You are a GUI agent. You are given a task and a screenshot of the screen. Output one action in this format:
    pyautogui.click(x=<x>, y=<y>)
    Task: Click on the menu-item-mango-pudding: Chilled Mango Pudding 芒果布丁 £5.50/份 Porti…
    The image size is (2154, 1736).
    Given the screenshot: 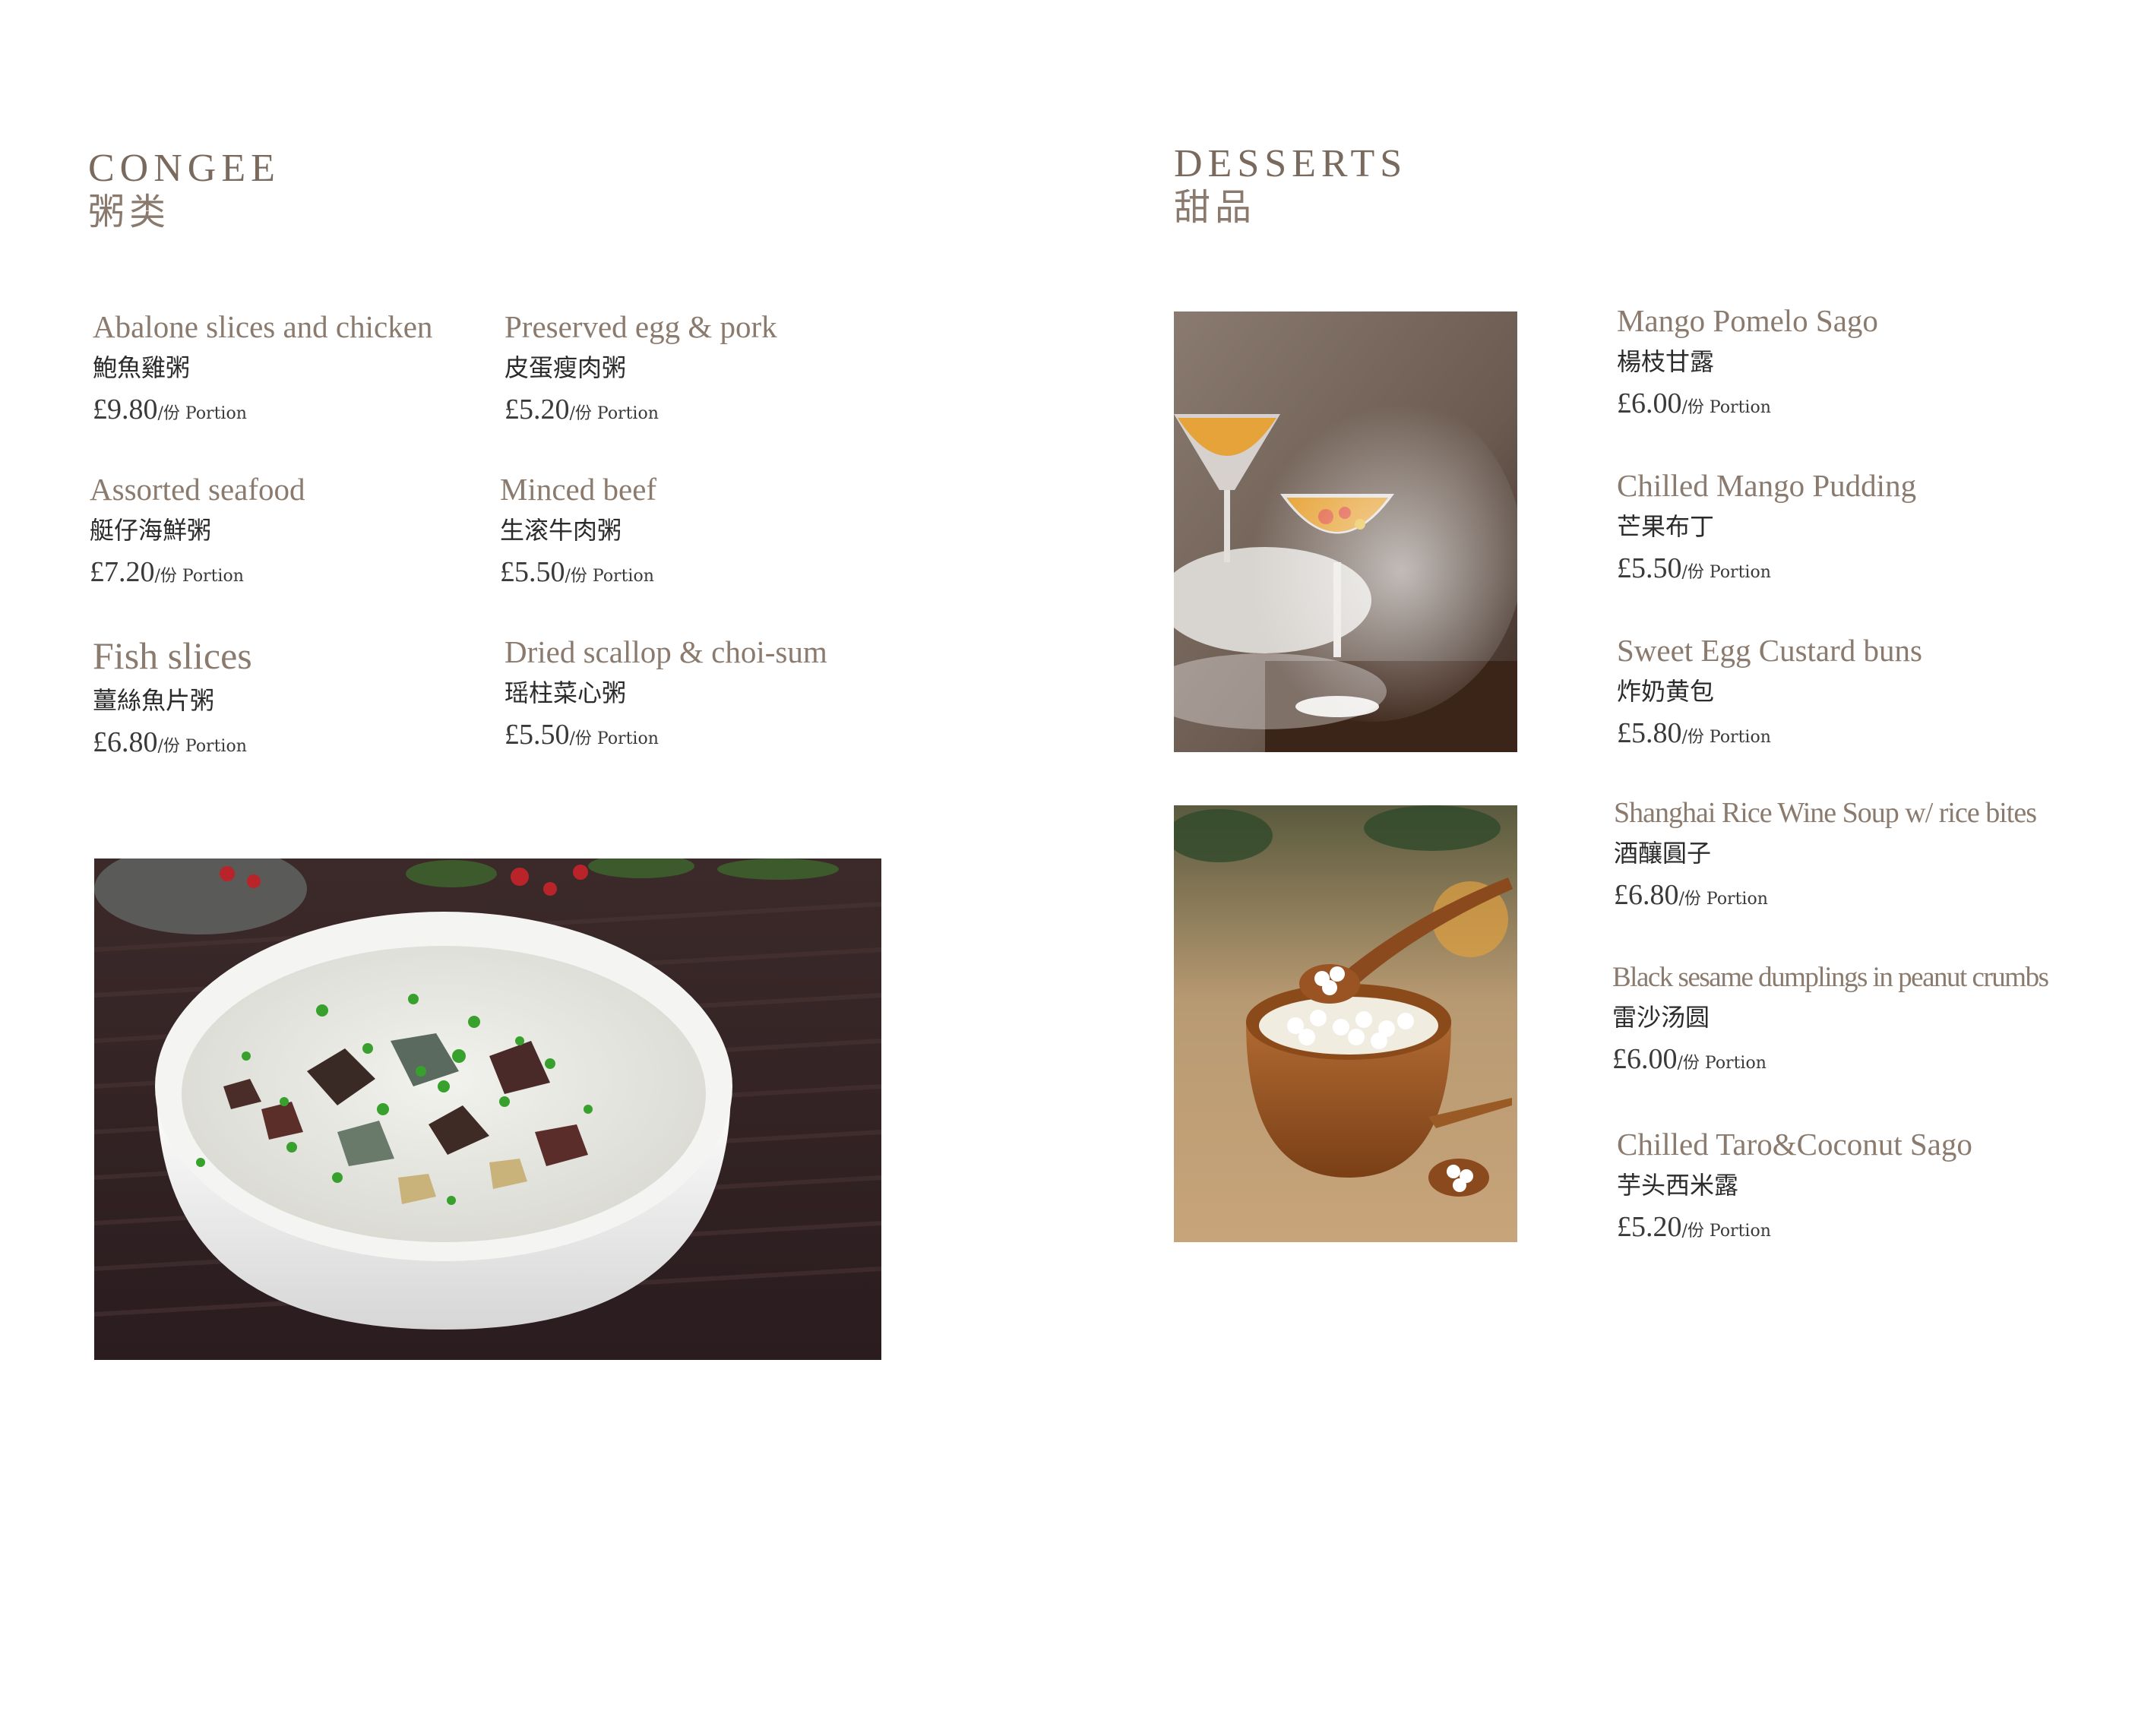 What is the action you would take?
    pyautogui.click(x=1875, y=525)
    